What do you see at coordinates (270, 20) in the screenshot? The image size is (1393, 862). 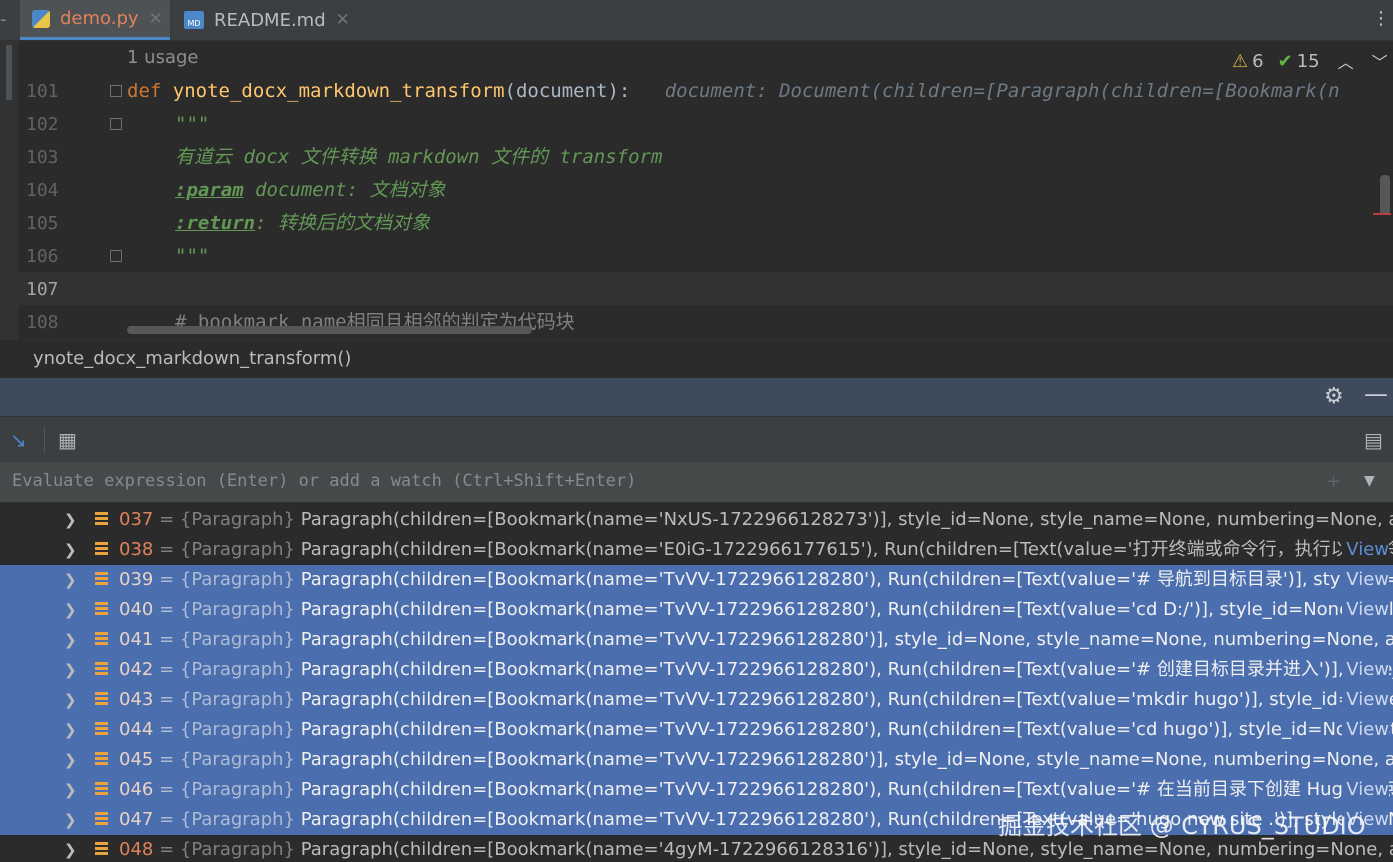 I see `tab-label: README.md` at bounding box center [270, 20].